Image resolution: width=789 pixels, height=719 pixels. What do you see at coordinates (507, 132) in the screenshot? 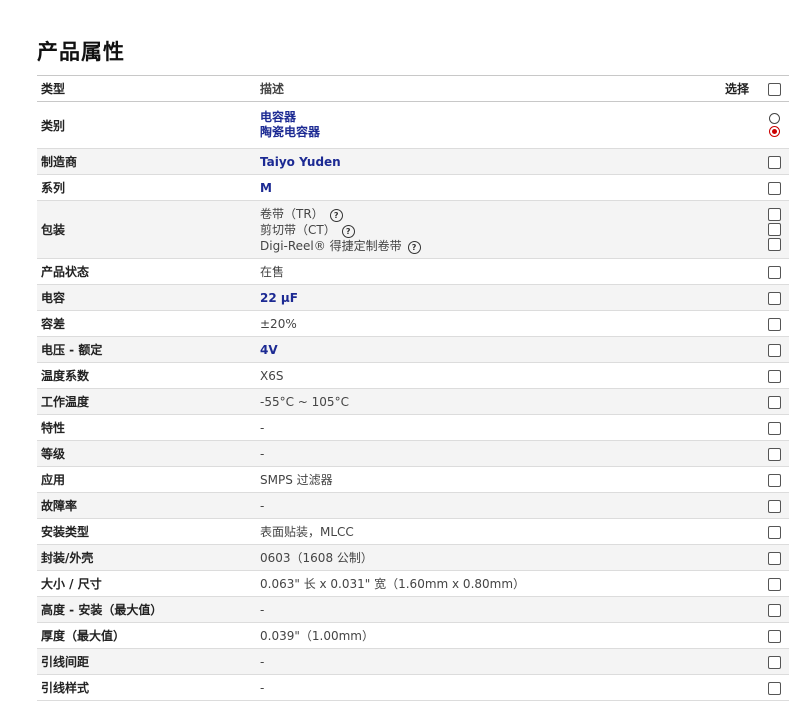
I see `category-link-ceramic-capacitors: 陶瓷电容器` at bounding box center [507, 132].